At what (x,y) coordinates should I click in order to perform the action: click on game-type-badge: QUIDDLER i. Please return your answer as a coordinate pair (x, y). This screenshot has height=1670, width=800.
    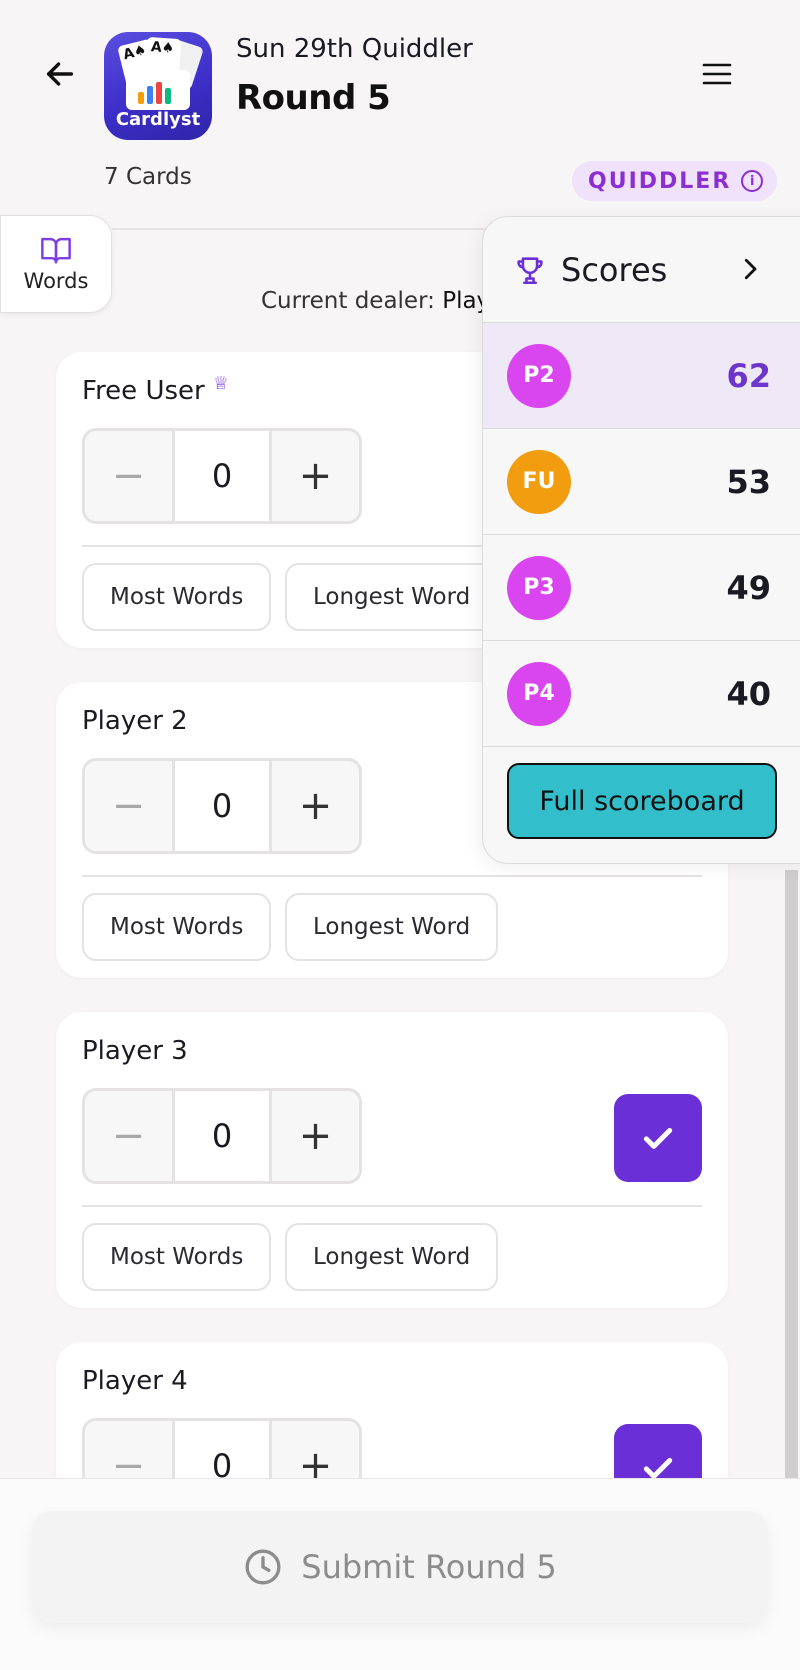
    Looking at the image, I should click on (675, 181).